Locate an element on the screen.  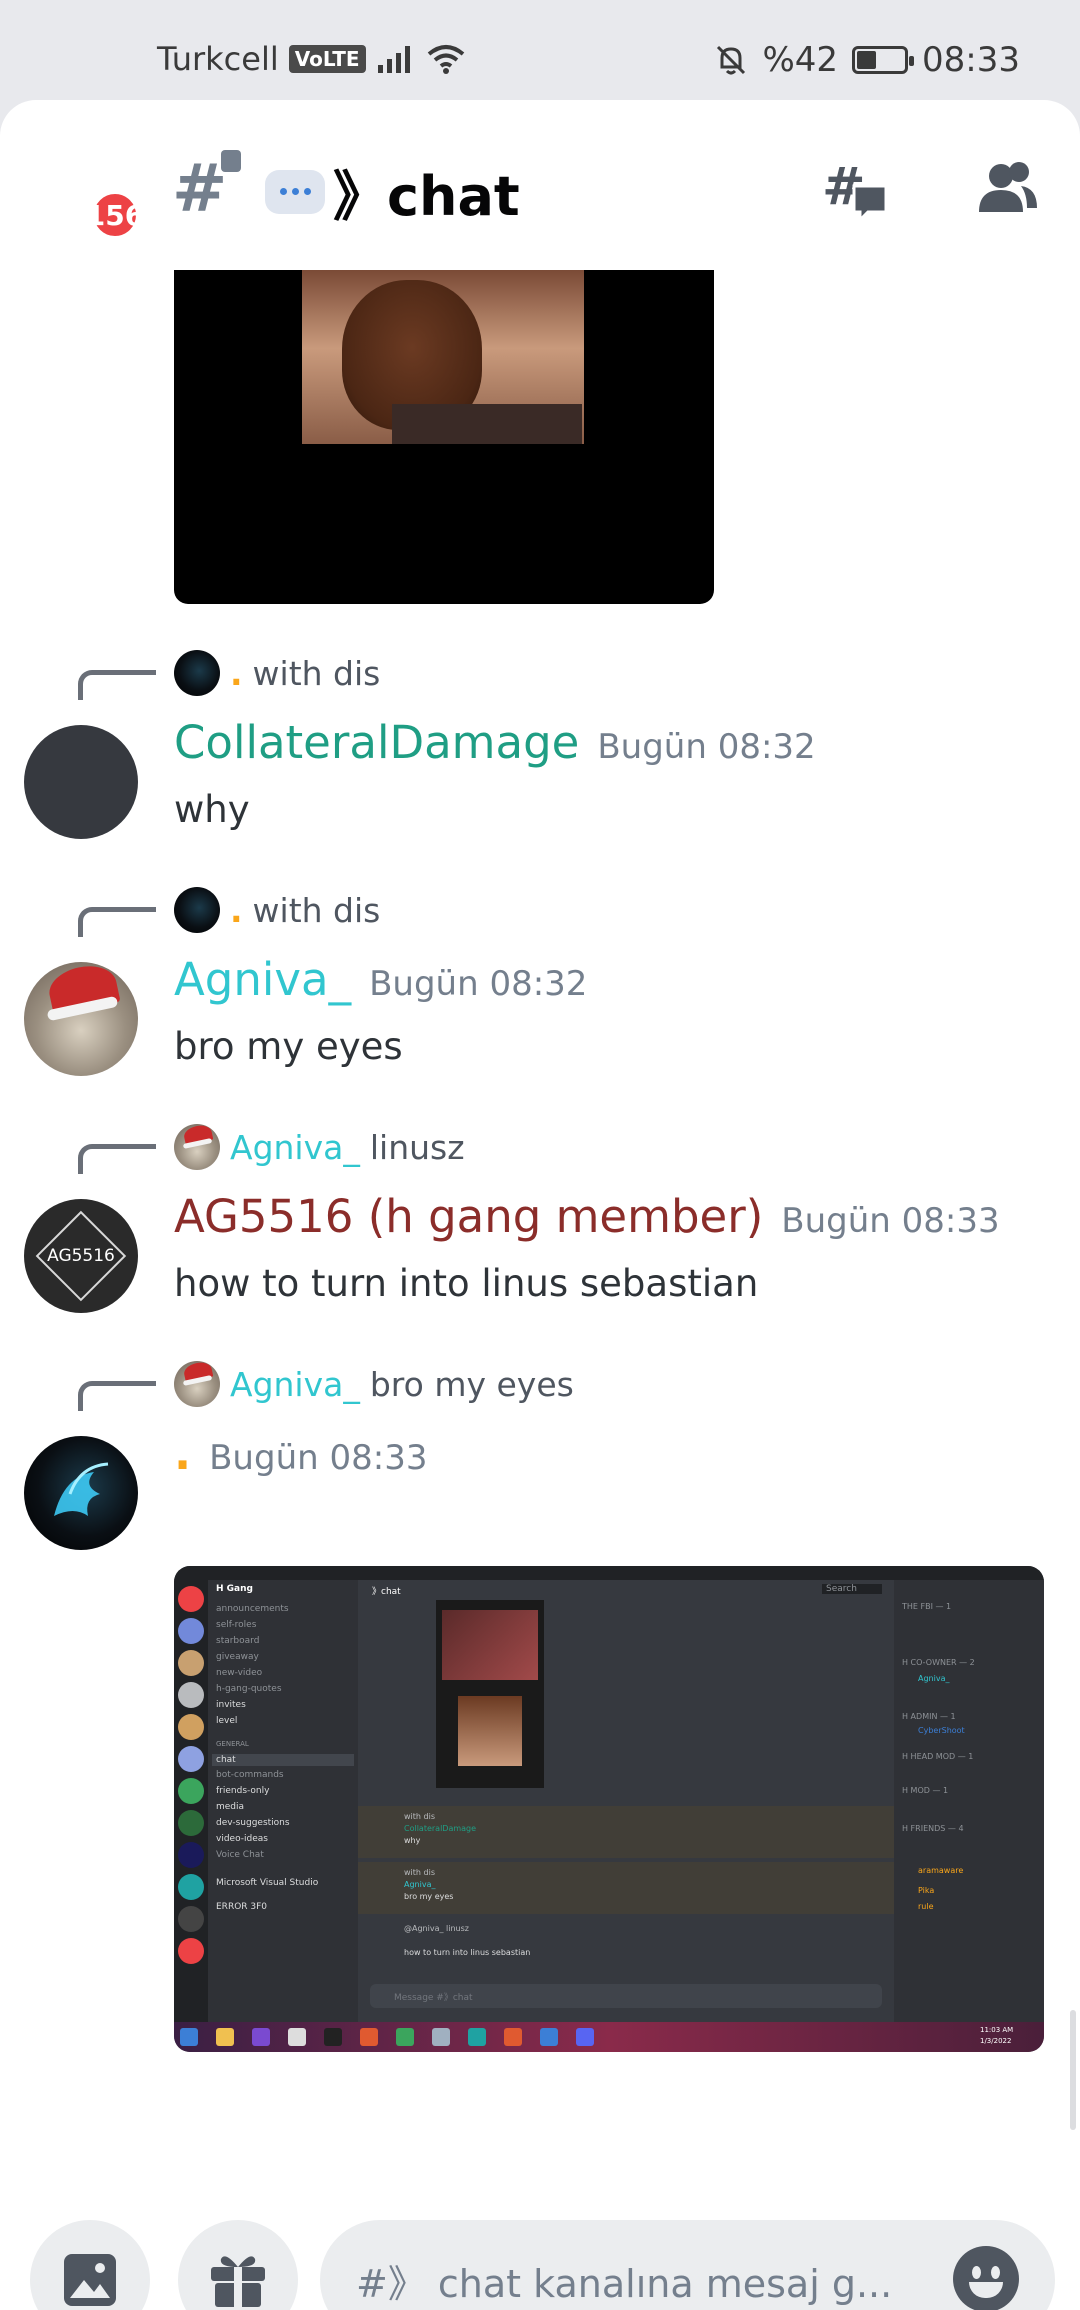
video-thumbnail is located at coordinates (443, 357).